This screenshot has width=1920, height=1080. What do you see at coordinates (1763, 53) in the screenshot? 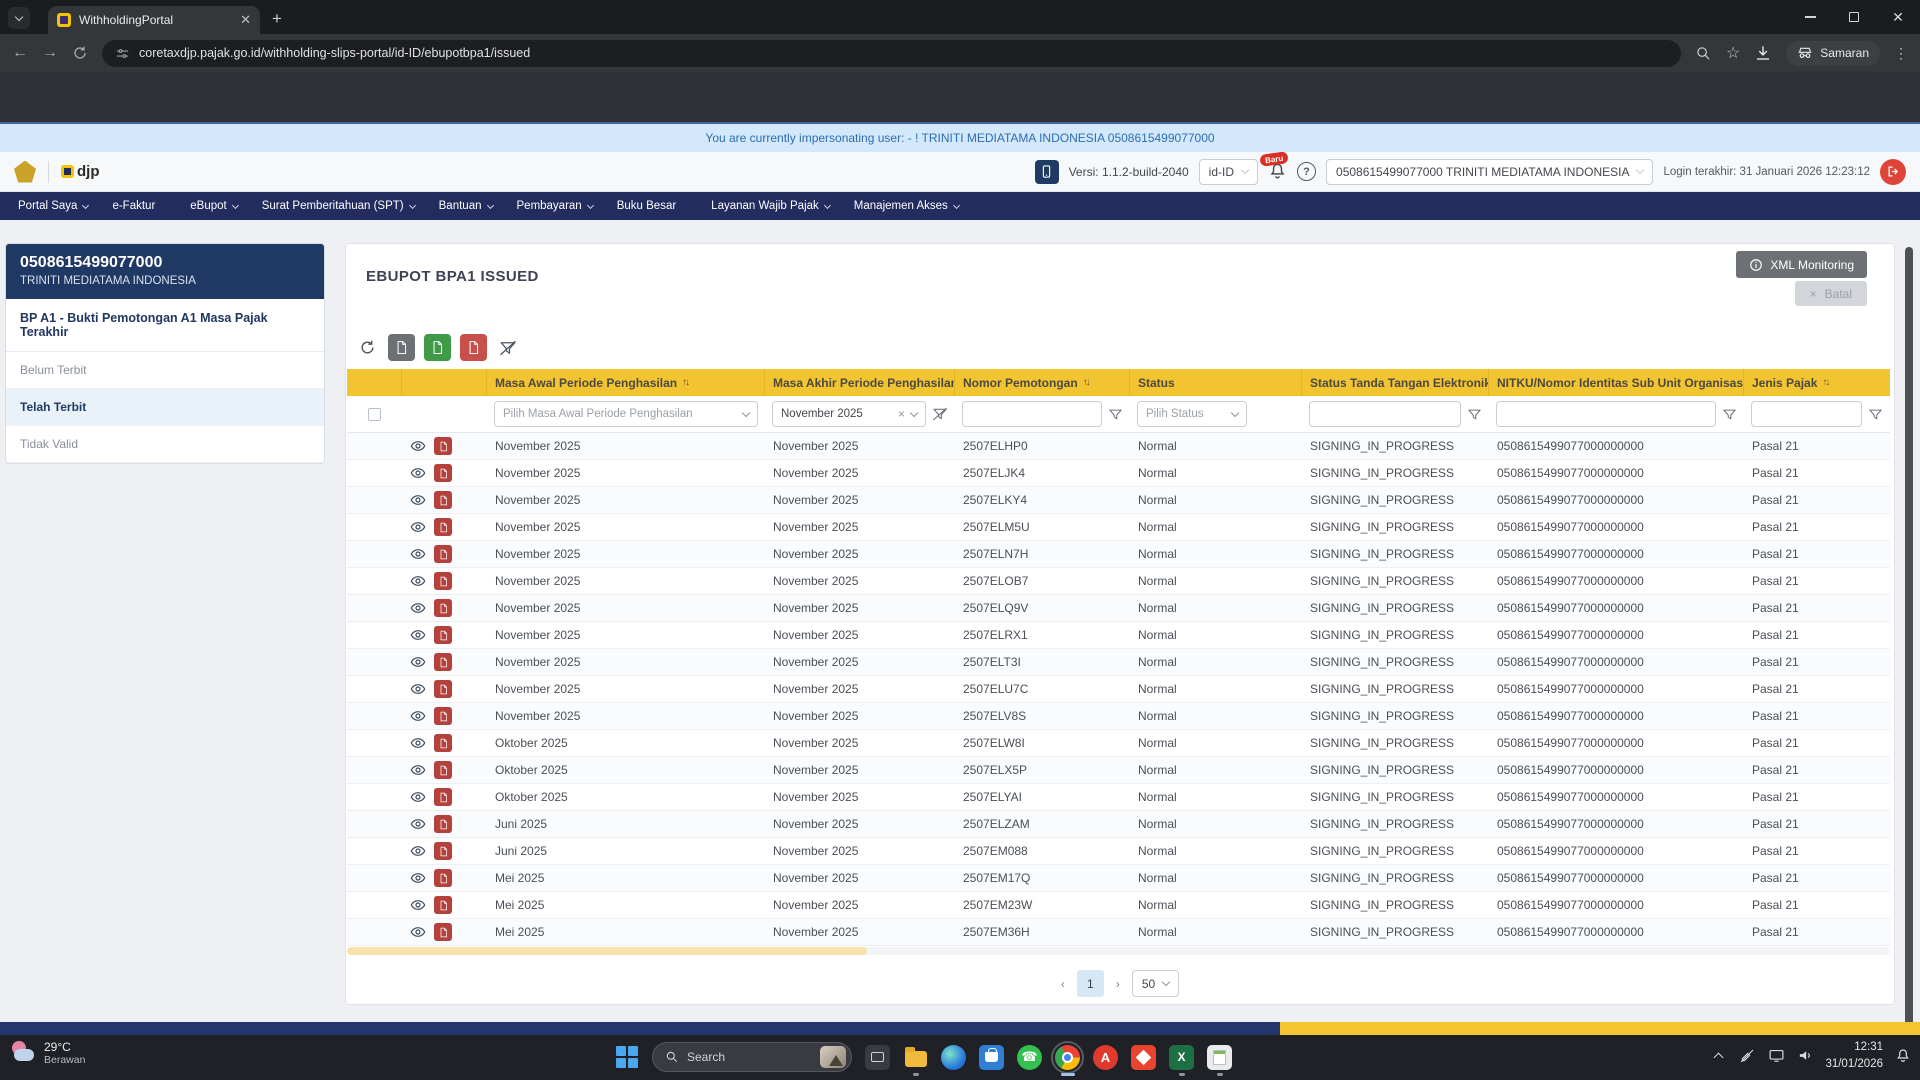
I see `downloads-icon` at bounding box center [1763, 53].